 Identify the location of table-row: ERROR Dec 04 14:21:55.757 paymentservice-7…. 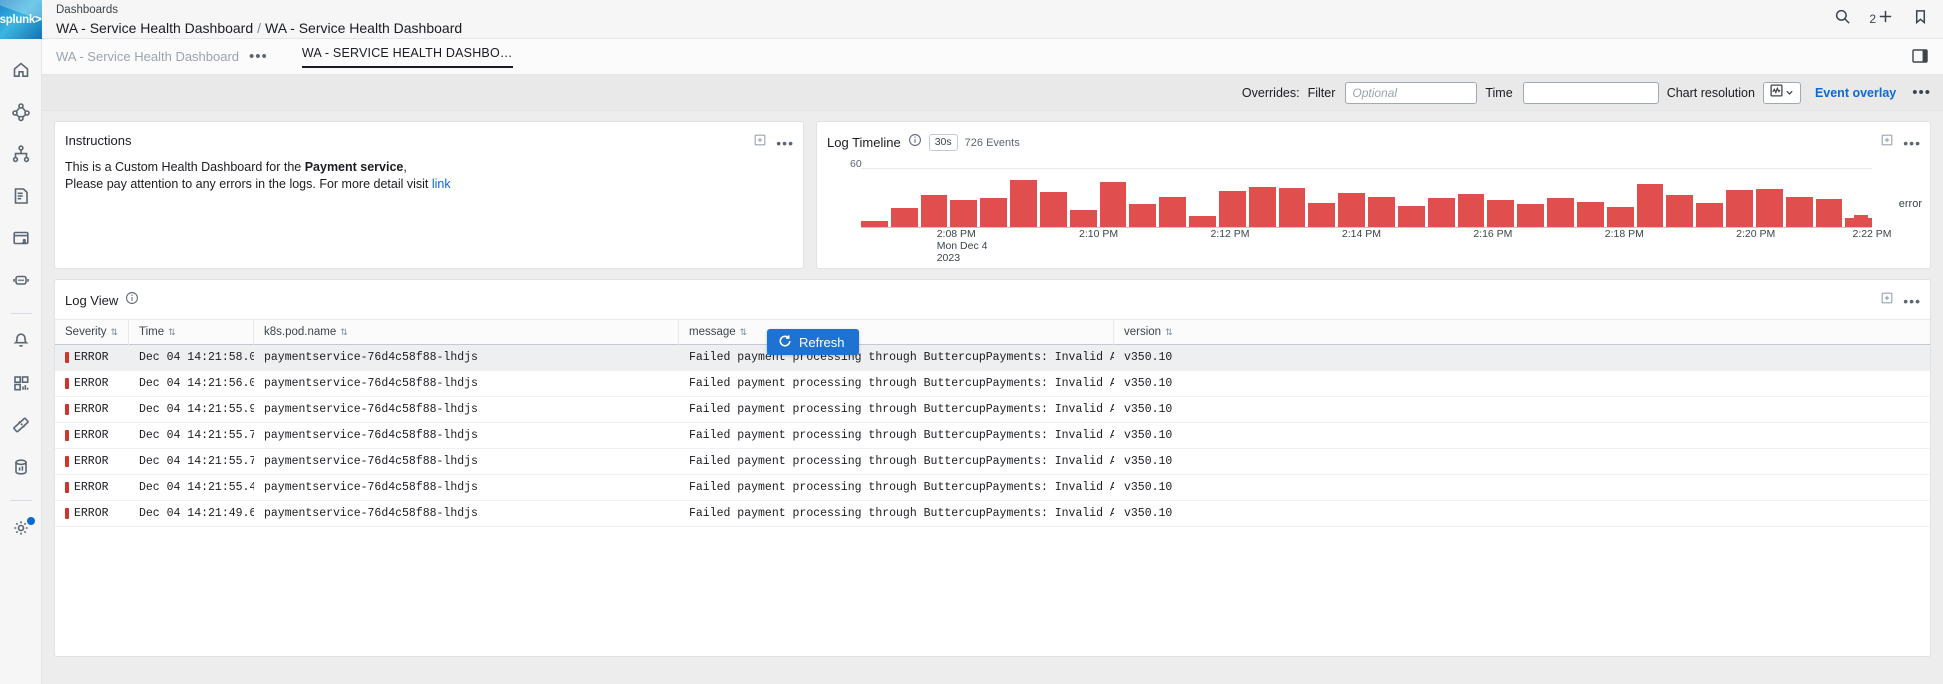
(992, 436).